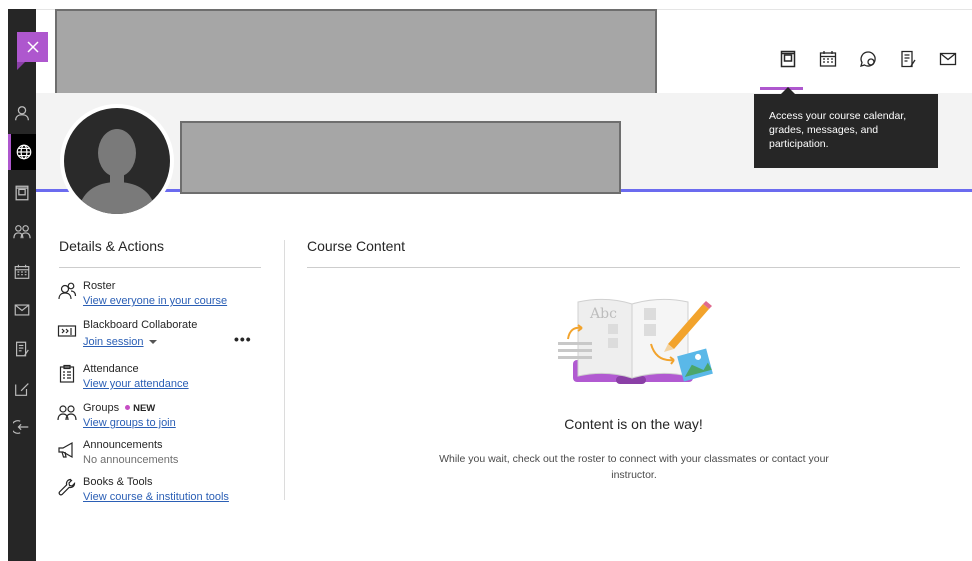 This screenshot has width=972, height=561. I want to click on edit-icon, so click(22, 389).